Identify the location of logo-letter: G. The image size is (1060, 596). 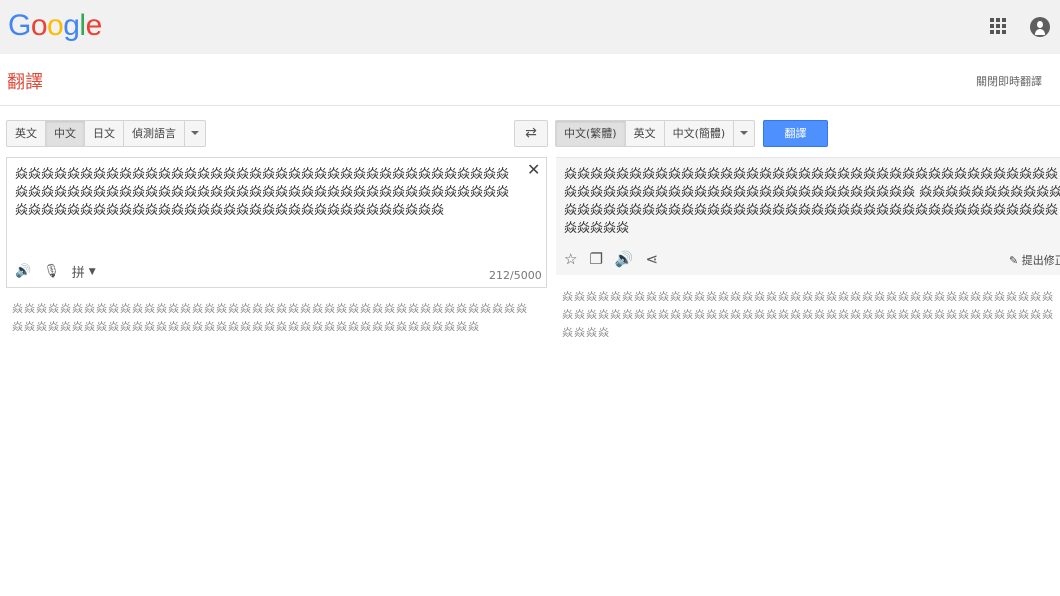
(19, 25).